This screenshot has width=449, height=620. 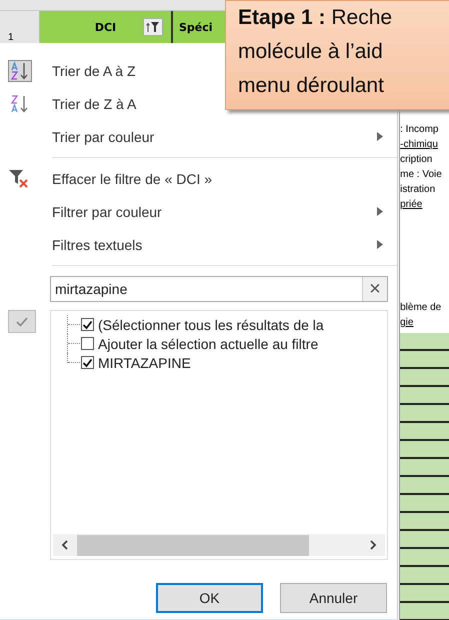 I want to click on menu-item: Effacer le filtre de « DCI », so click(x=113, y=178).